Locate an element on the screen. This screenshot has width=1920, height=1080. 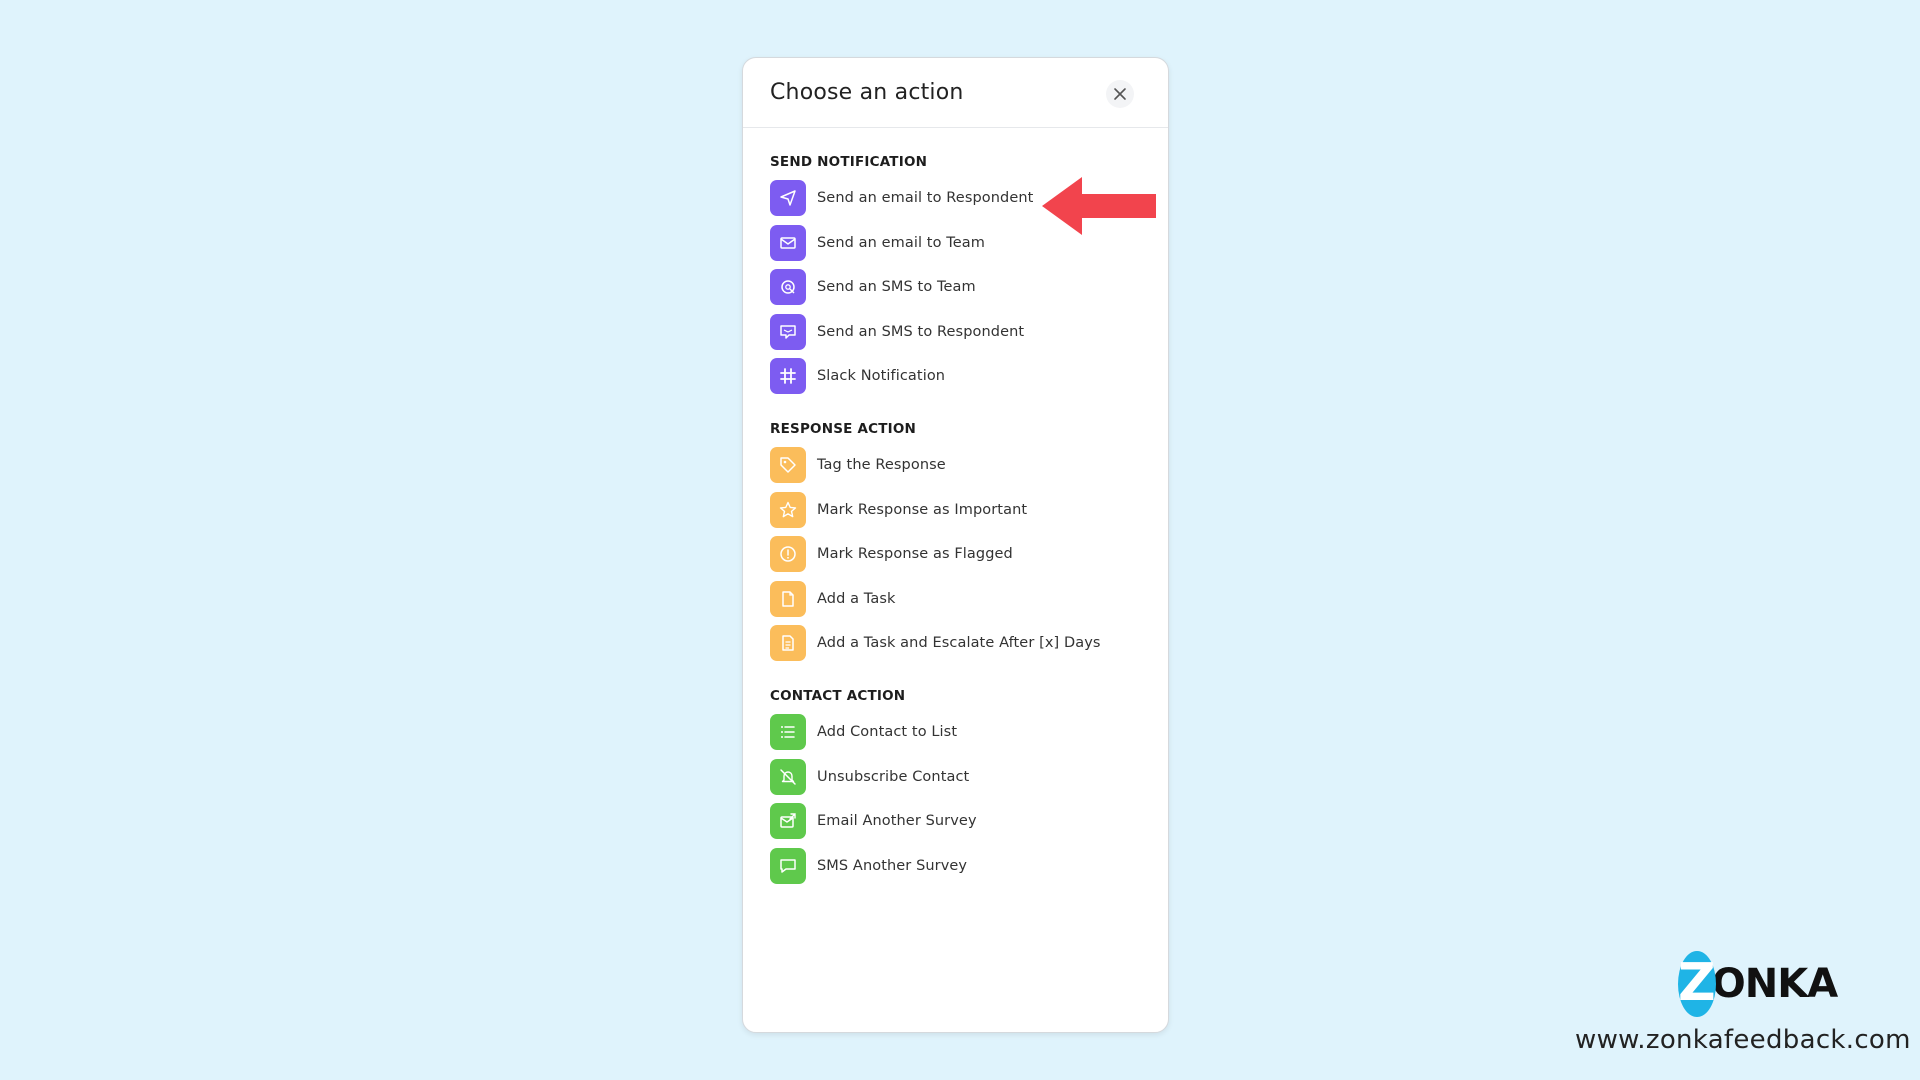
action-send-sms-respondent: Send an SMS to Respondent is located at coordinates (955, 332).